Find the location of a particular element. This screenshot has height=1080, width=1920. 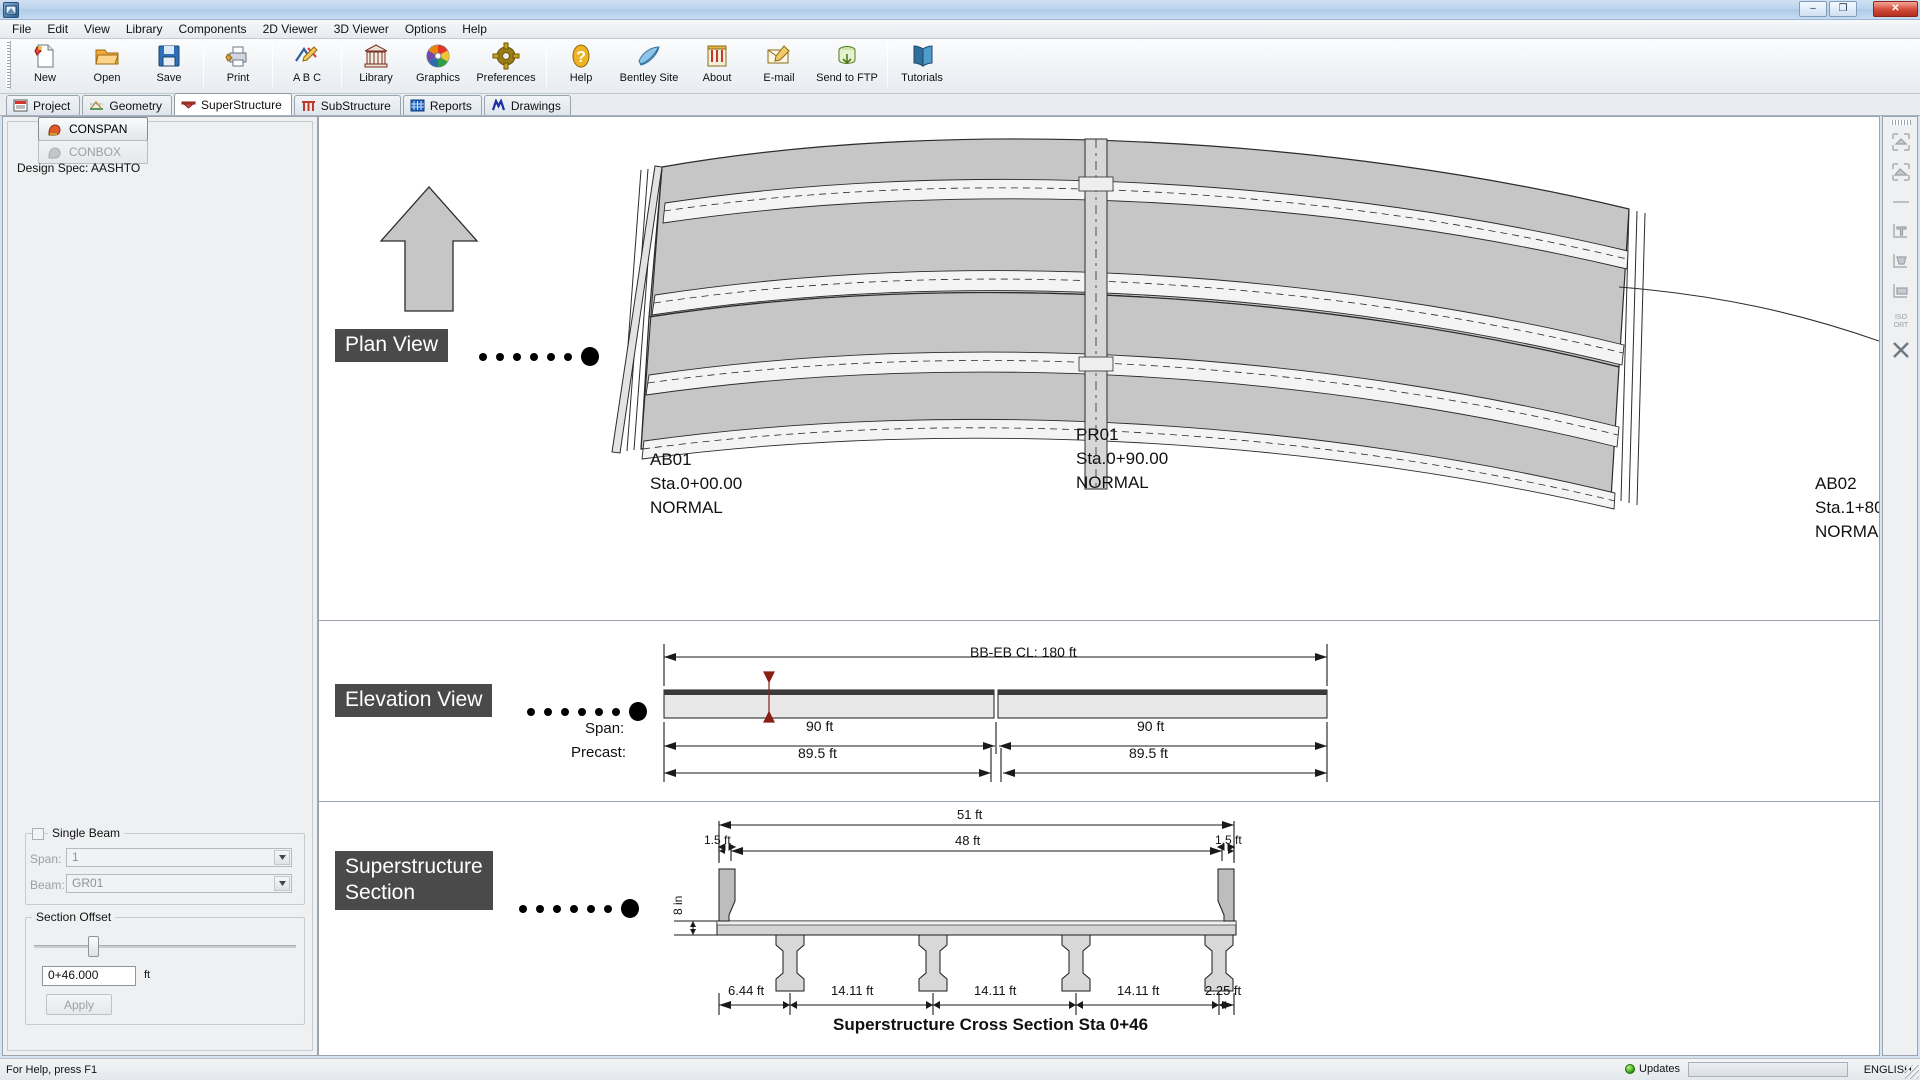

toolbar-label-library: Library is located at coordinates (376, 78).